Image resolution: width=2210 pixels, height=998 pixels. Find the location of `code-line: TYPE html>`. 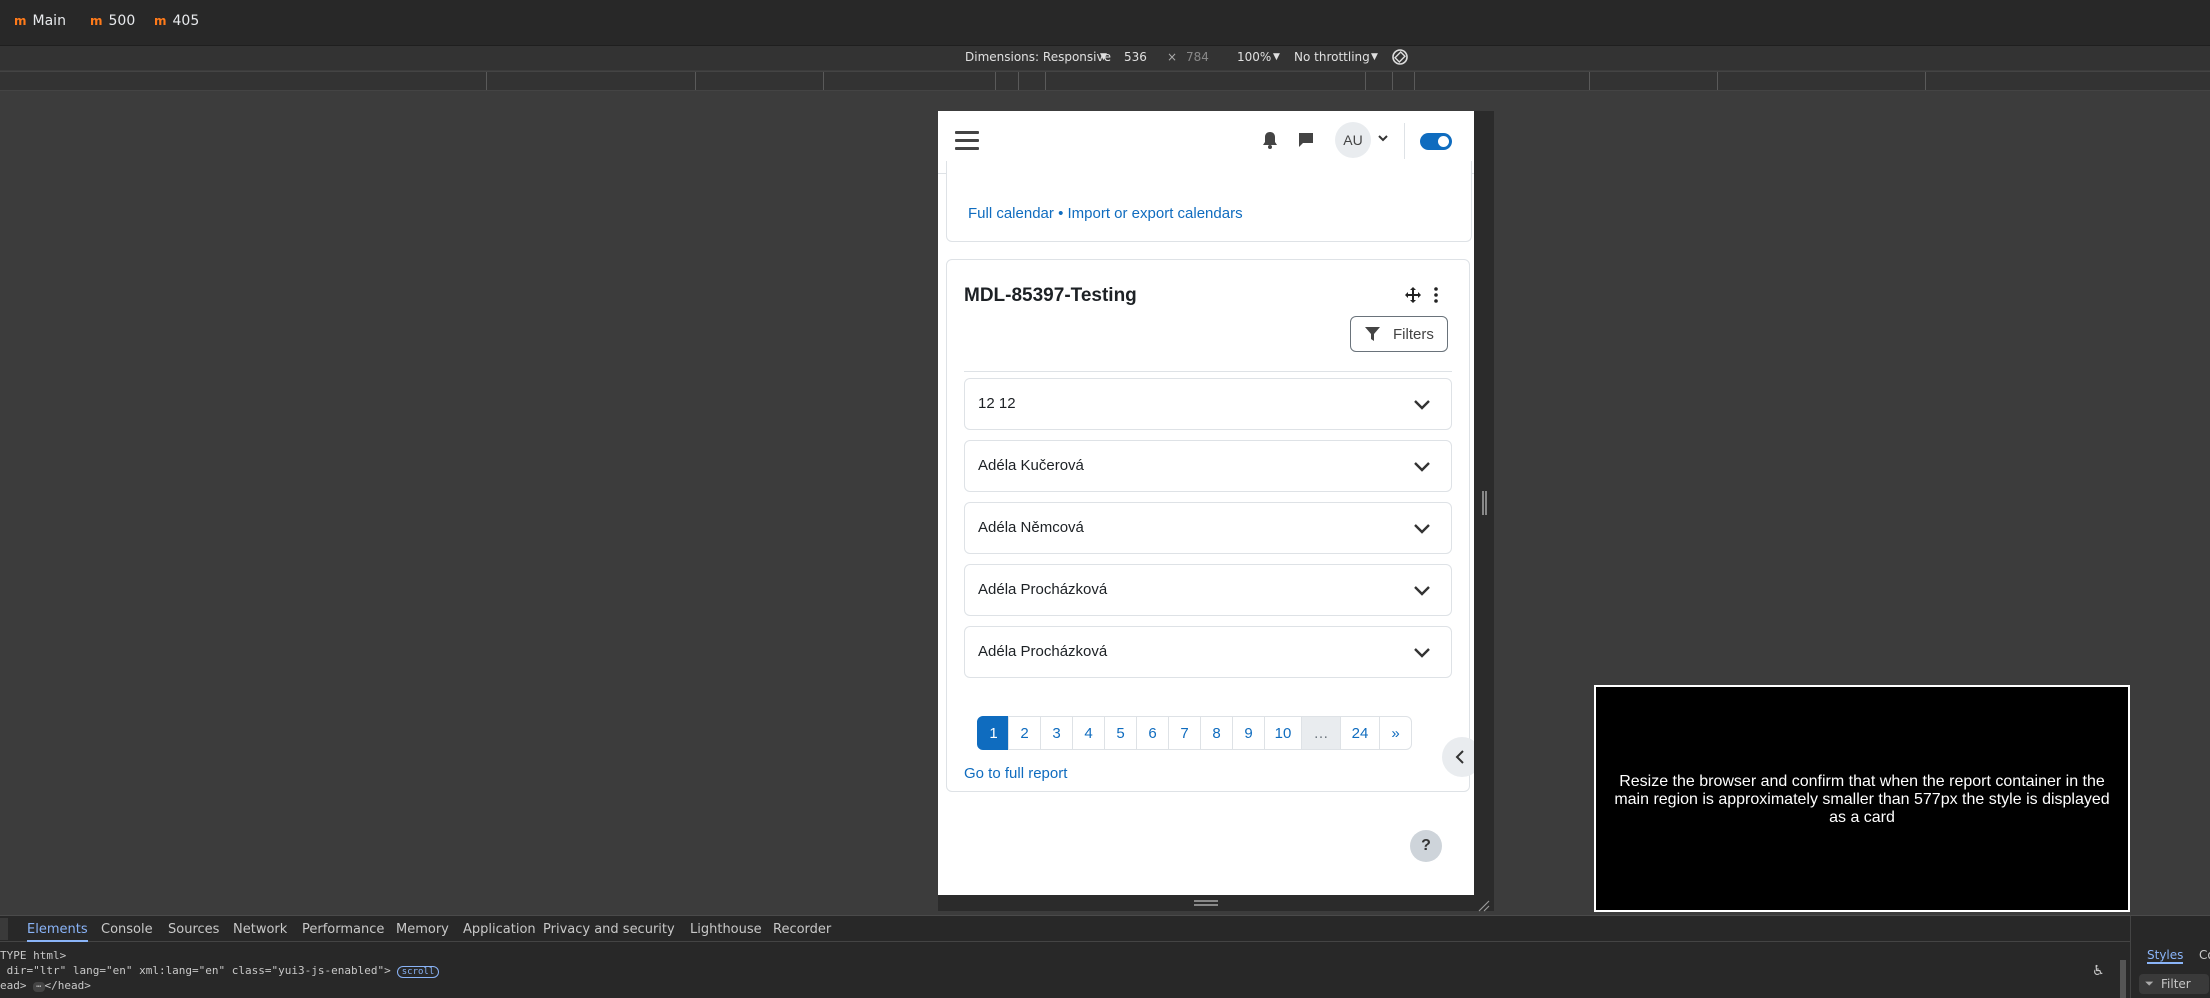

code-line: TYPE html> is located at coordinates (33, 955).